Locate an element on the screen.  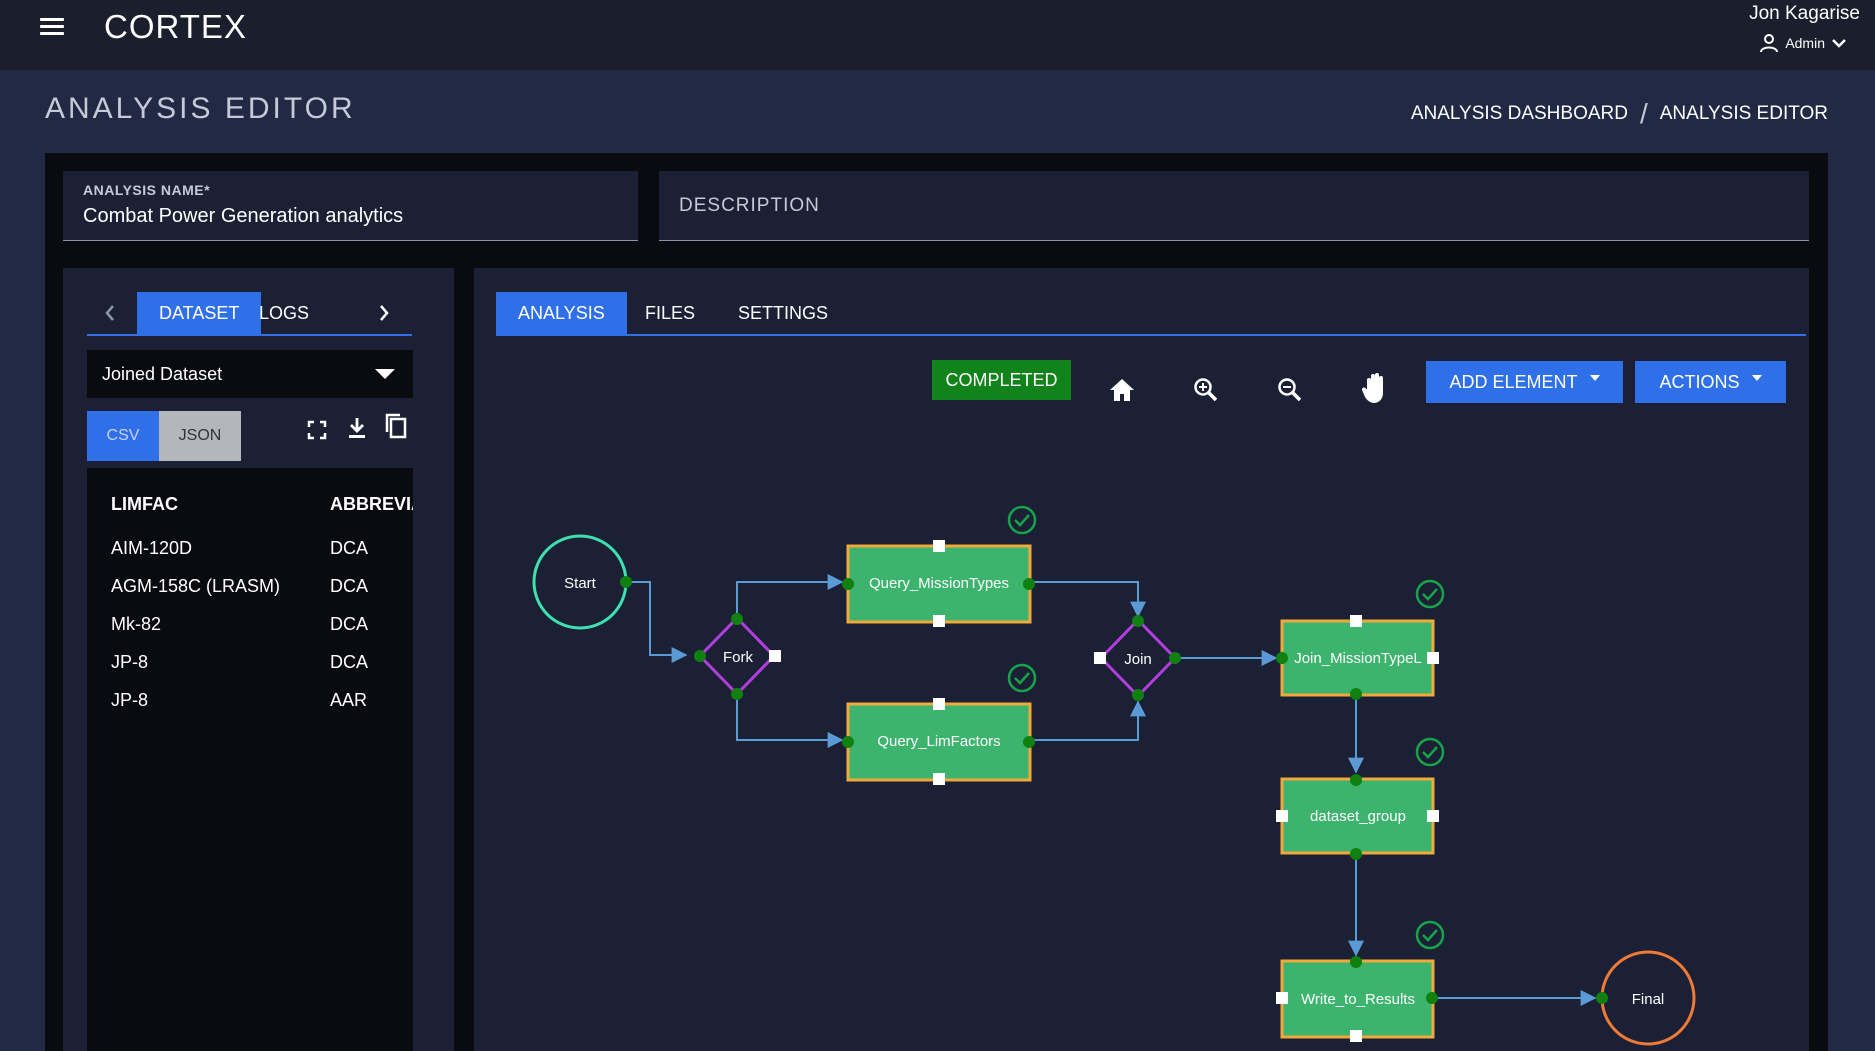
join-node: Join is located at coordinates (1137, 658).